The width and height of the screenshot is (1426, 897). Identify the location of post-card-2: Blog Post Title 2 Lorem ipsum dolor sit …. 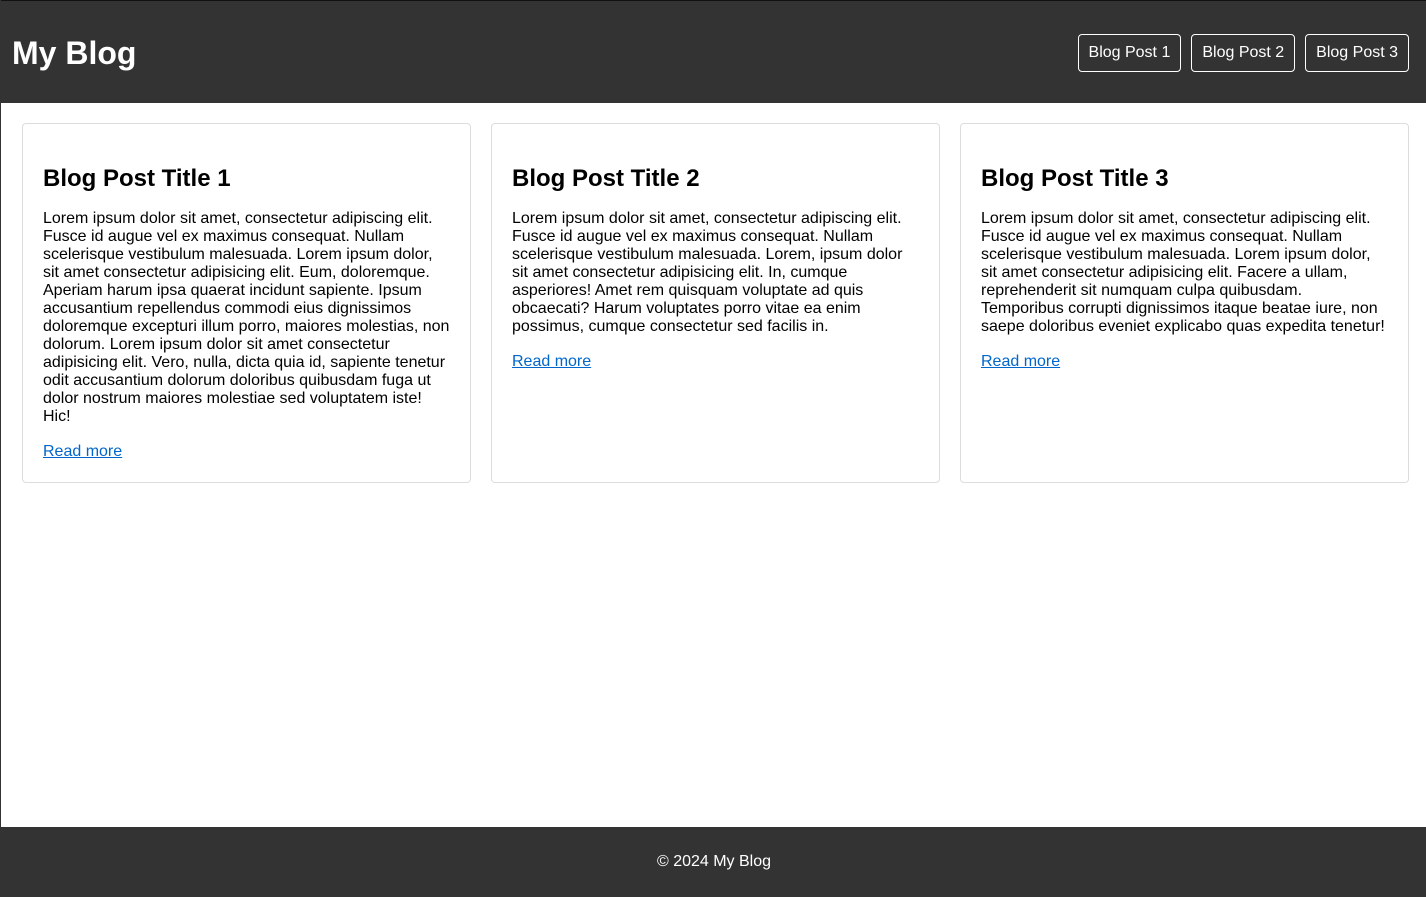
(715, 303).